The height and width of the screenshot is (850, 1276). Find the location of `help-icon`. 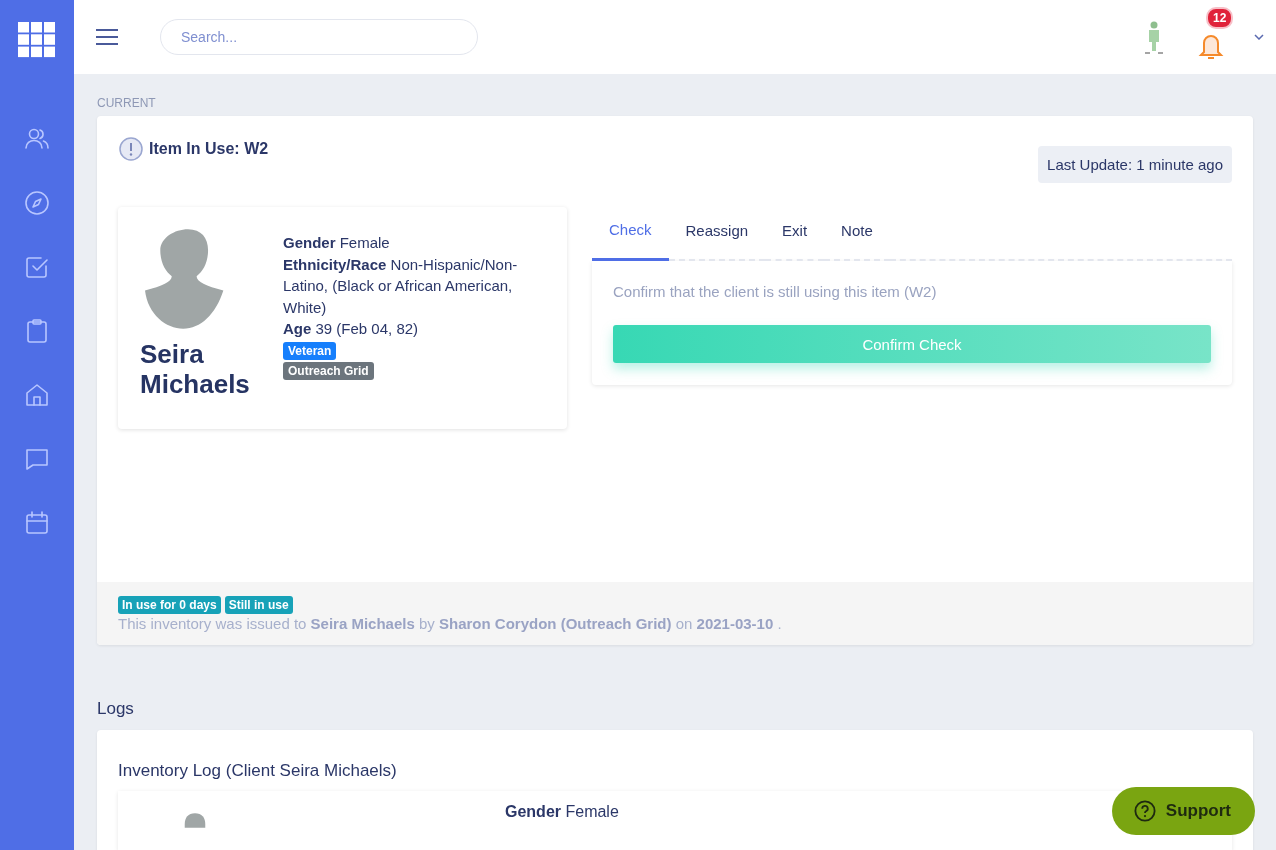

help-icon is located at coordinates (1144, 811).